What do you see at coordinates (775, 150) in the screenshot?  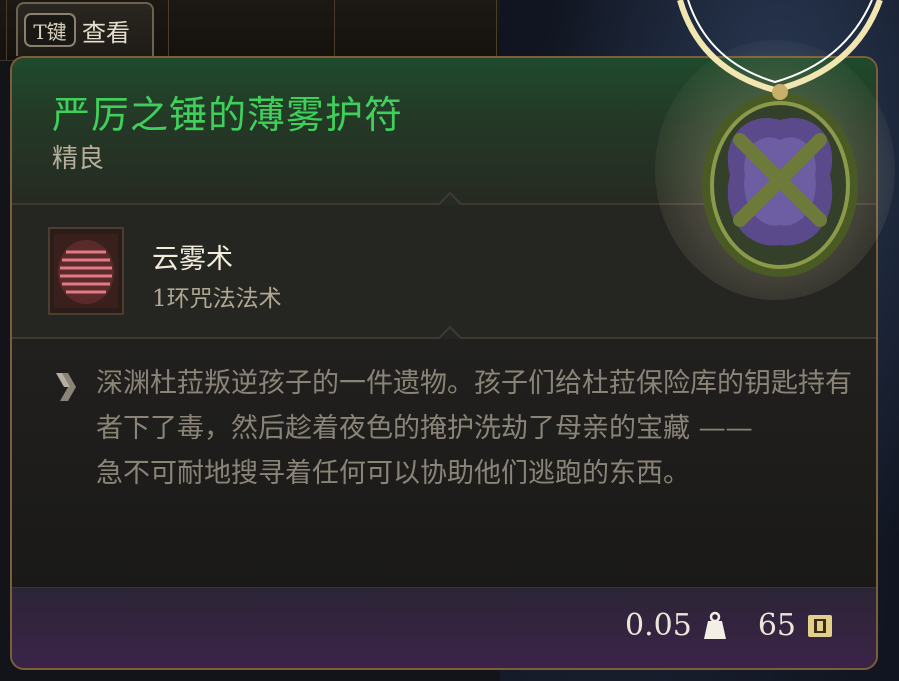 I see `amulet-item-icon` at bounding box center [775, 150].